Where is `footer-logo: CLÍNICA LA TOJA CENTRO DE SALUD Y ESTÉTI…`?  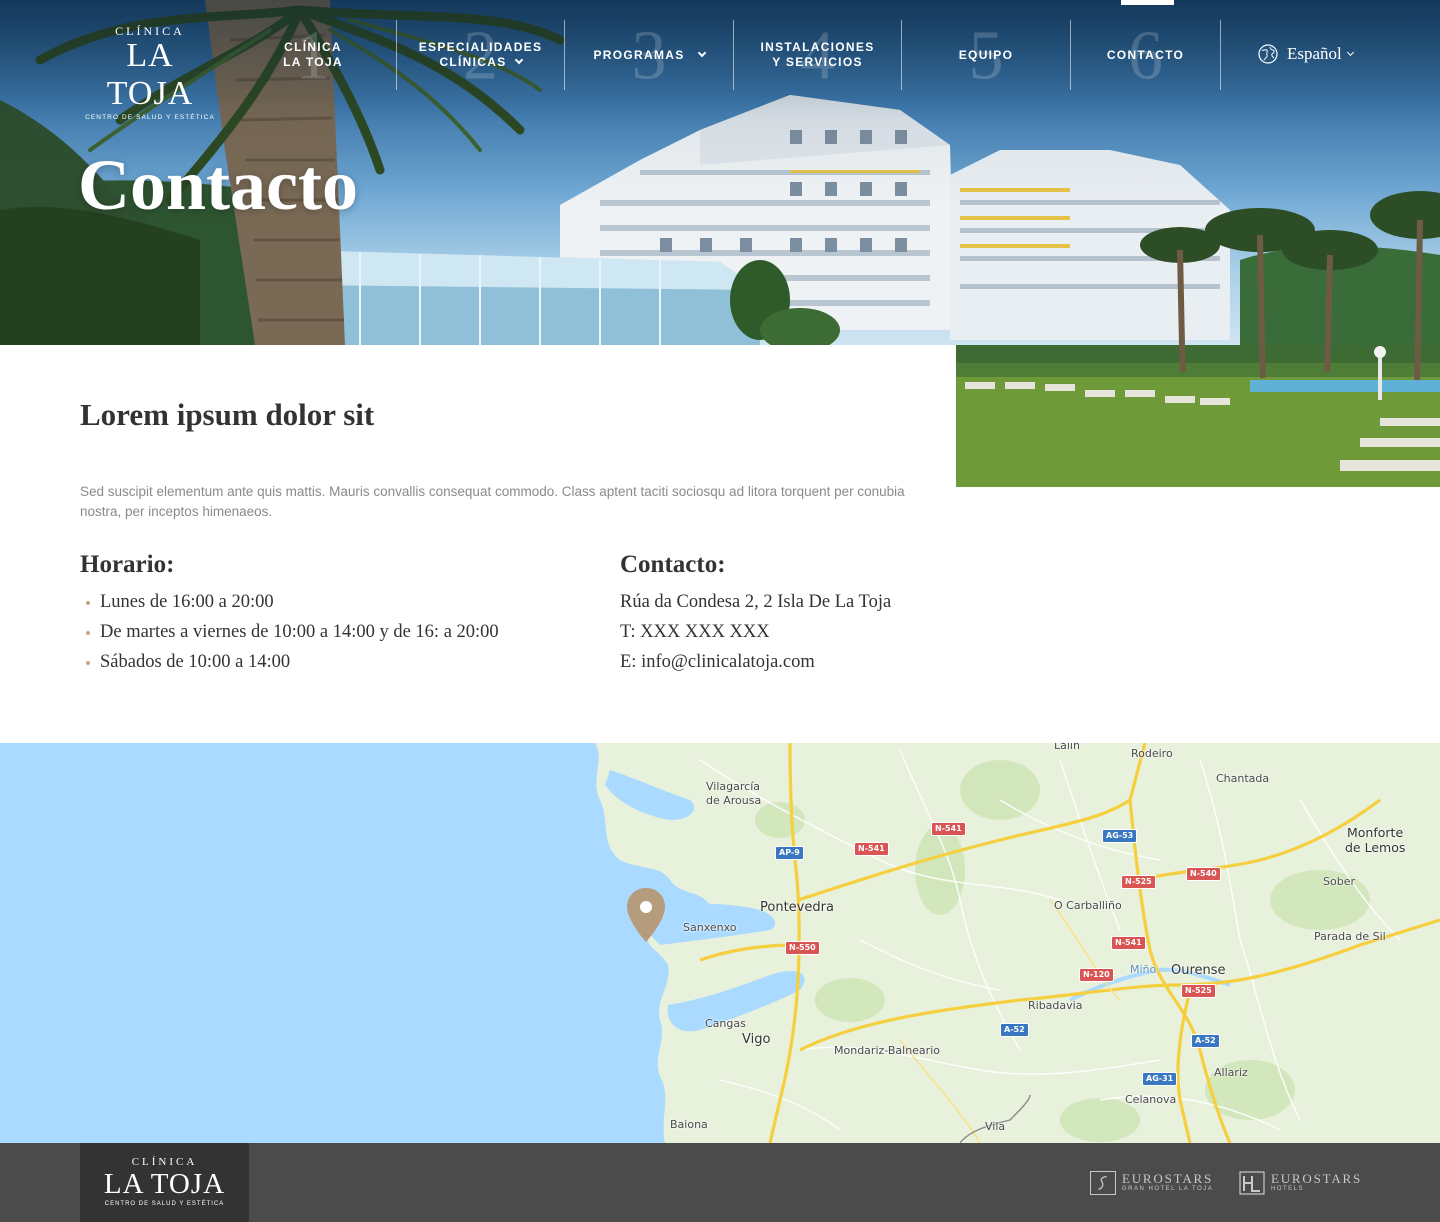
footer-logo: CLÍNICA LA TOJA CENTRO DE SALUD Y ESTÉTI… is located at coordinates (164, 1182).